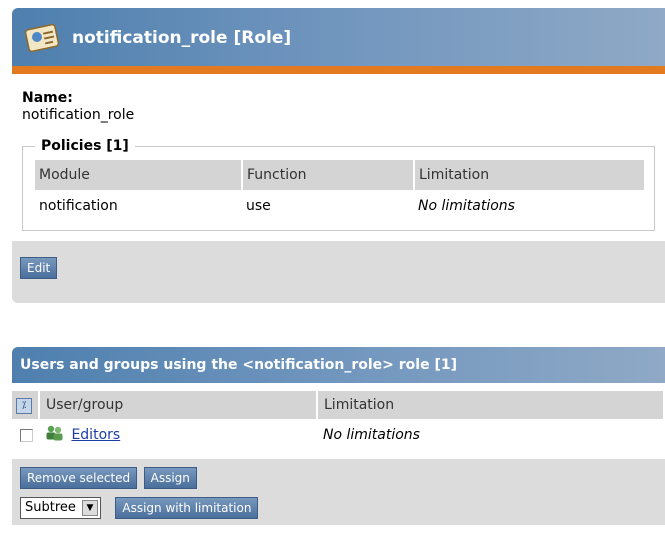 The width and height of the screenshot is (665, 552). I want to click on assign-button: Assign, so click(170, 478).